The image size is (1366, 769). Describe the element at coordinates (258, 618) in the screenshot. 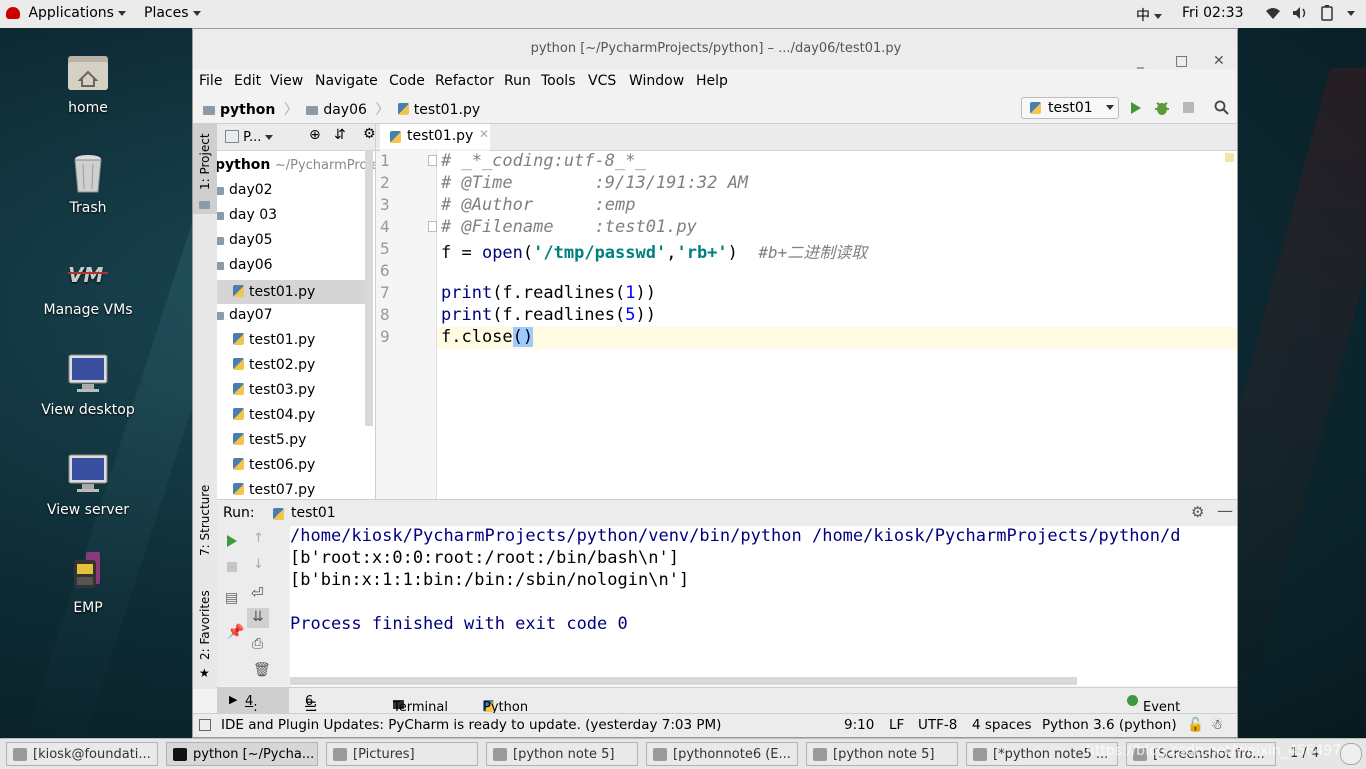

I see `scroll-to-end-icon: ⇊` at that location.